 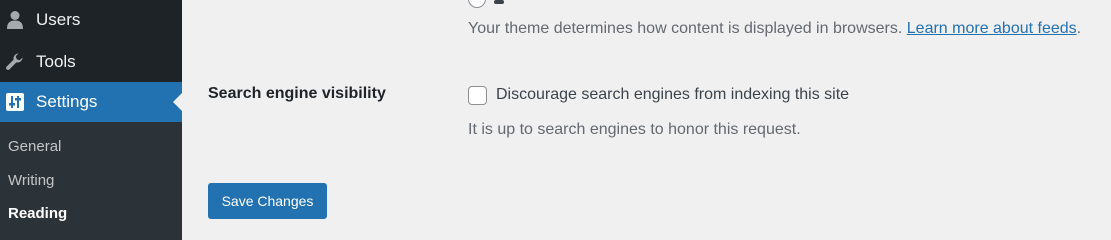 I want to click on settings-submenu: General Writing Reading, so click(x=91, y=181).